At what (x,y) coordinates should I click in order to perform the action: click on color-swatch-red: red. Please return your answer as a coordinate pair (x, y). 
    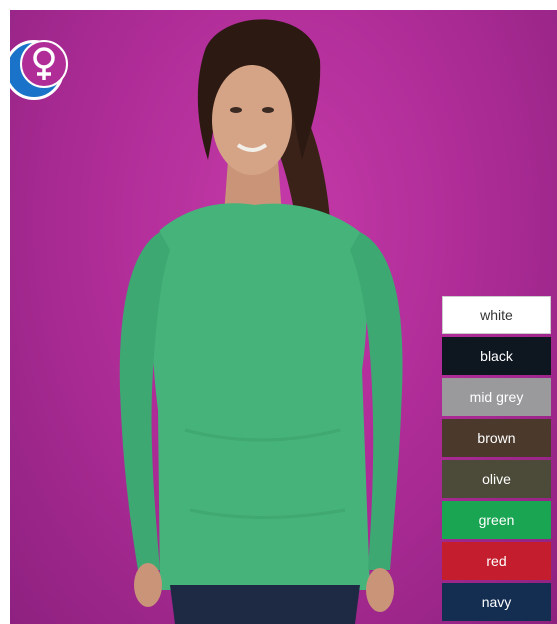
    Looking at the image, I should click on (496, 561).